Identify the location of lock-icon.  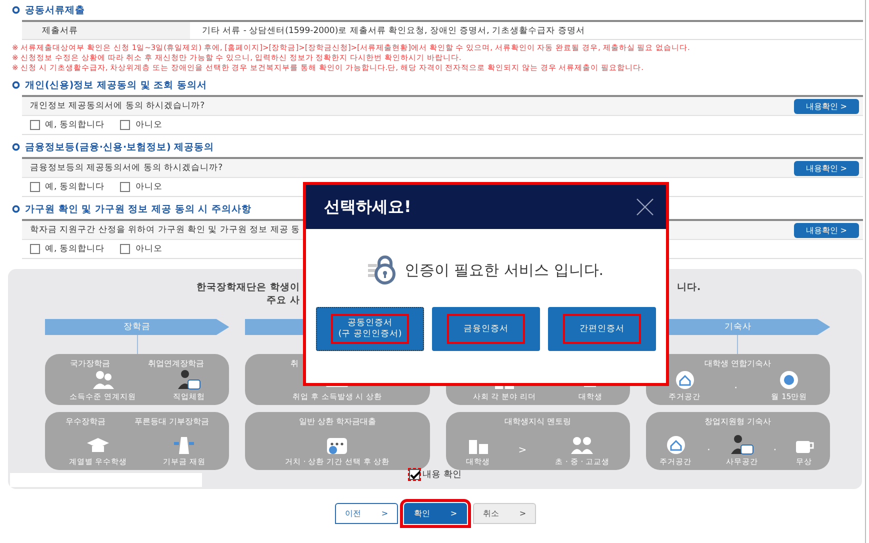
(383, 270).